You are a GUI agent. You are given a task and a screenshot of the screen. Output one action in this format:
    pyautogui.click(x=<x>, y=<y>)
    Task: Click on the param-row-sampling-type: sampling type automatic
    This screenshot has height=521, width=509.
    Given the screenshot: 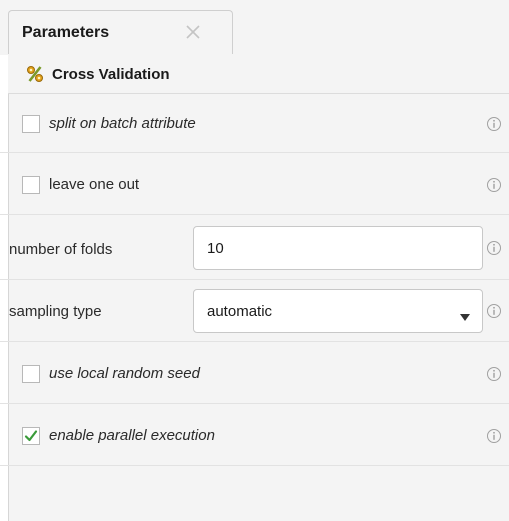 What is the action you would take?
    pyautogui.click(x=254, y=311)
    